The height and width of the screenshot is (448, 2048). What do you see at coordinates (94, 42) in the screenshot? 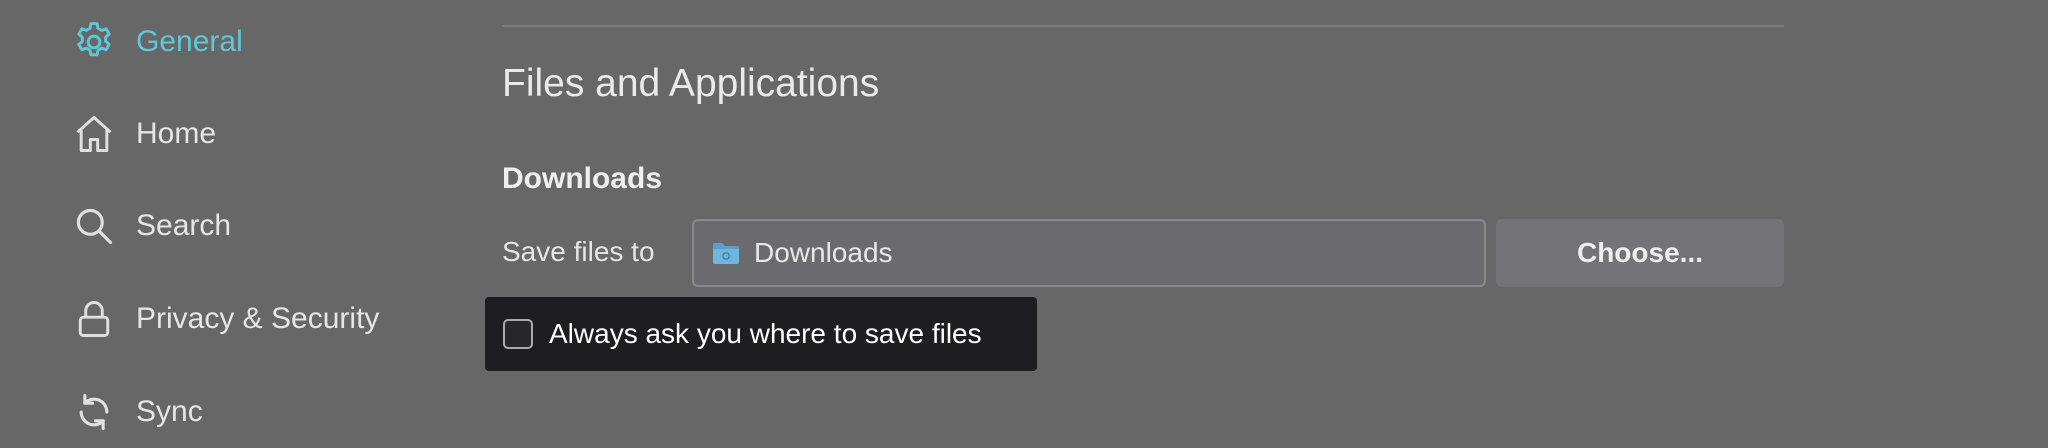
I see `gear-icon` at bounding box center [94, 42].